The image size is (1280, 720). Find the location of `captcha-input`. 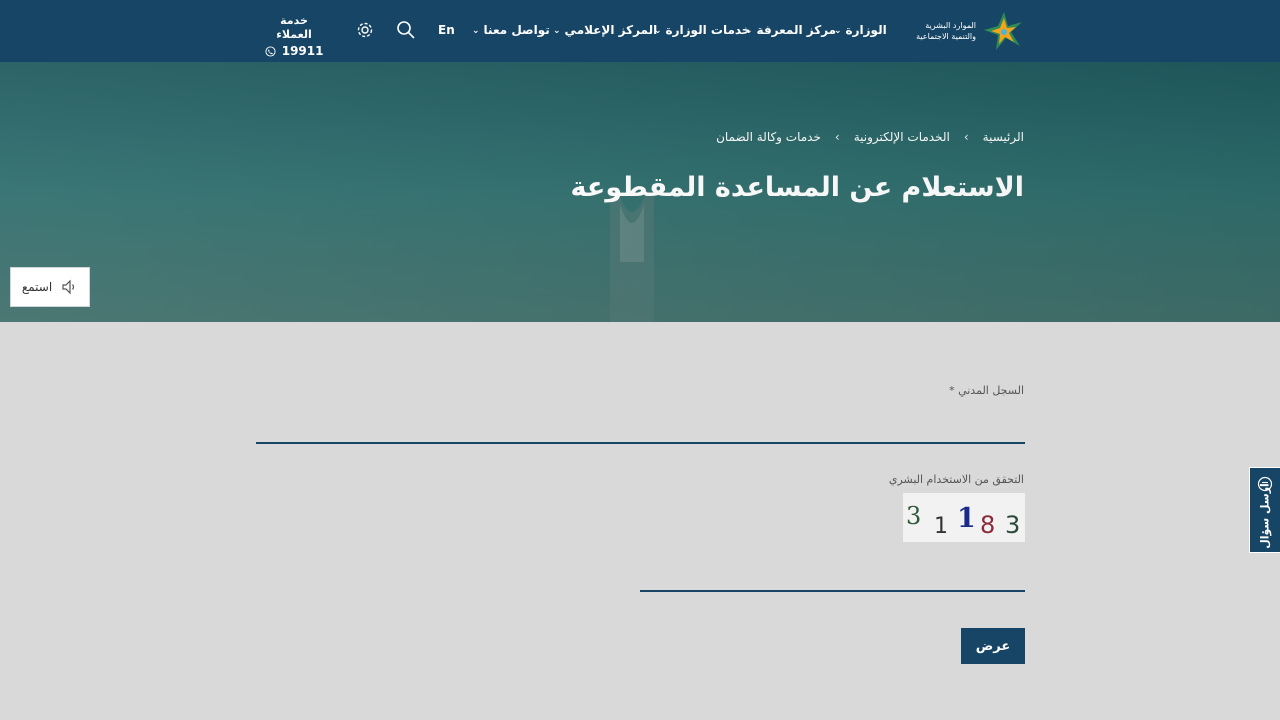

captcha-input is located at coordinates (832, 576).